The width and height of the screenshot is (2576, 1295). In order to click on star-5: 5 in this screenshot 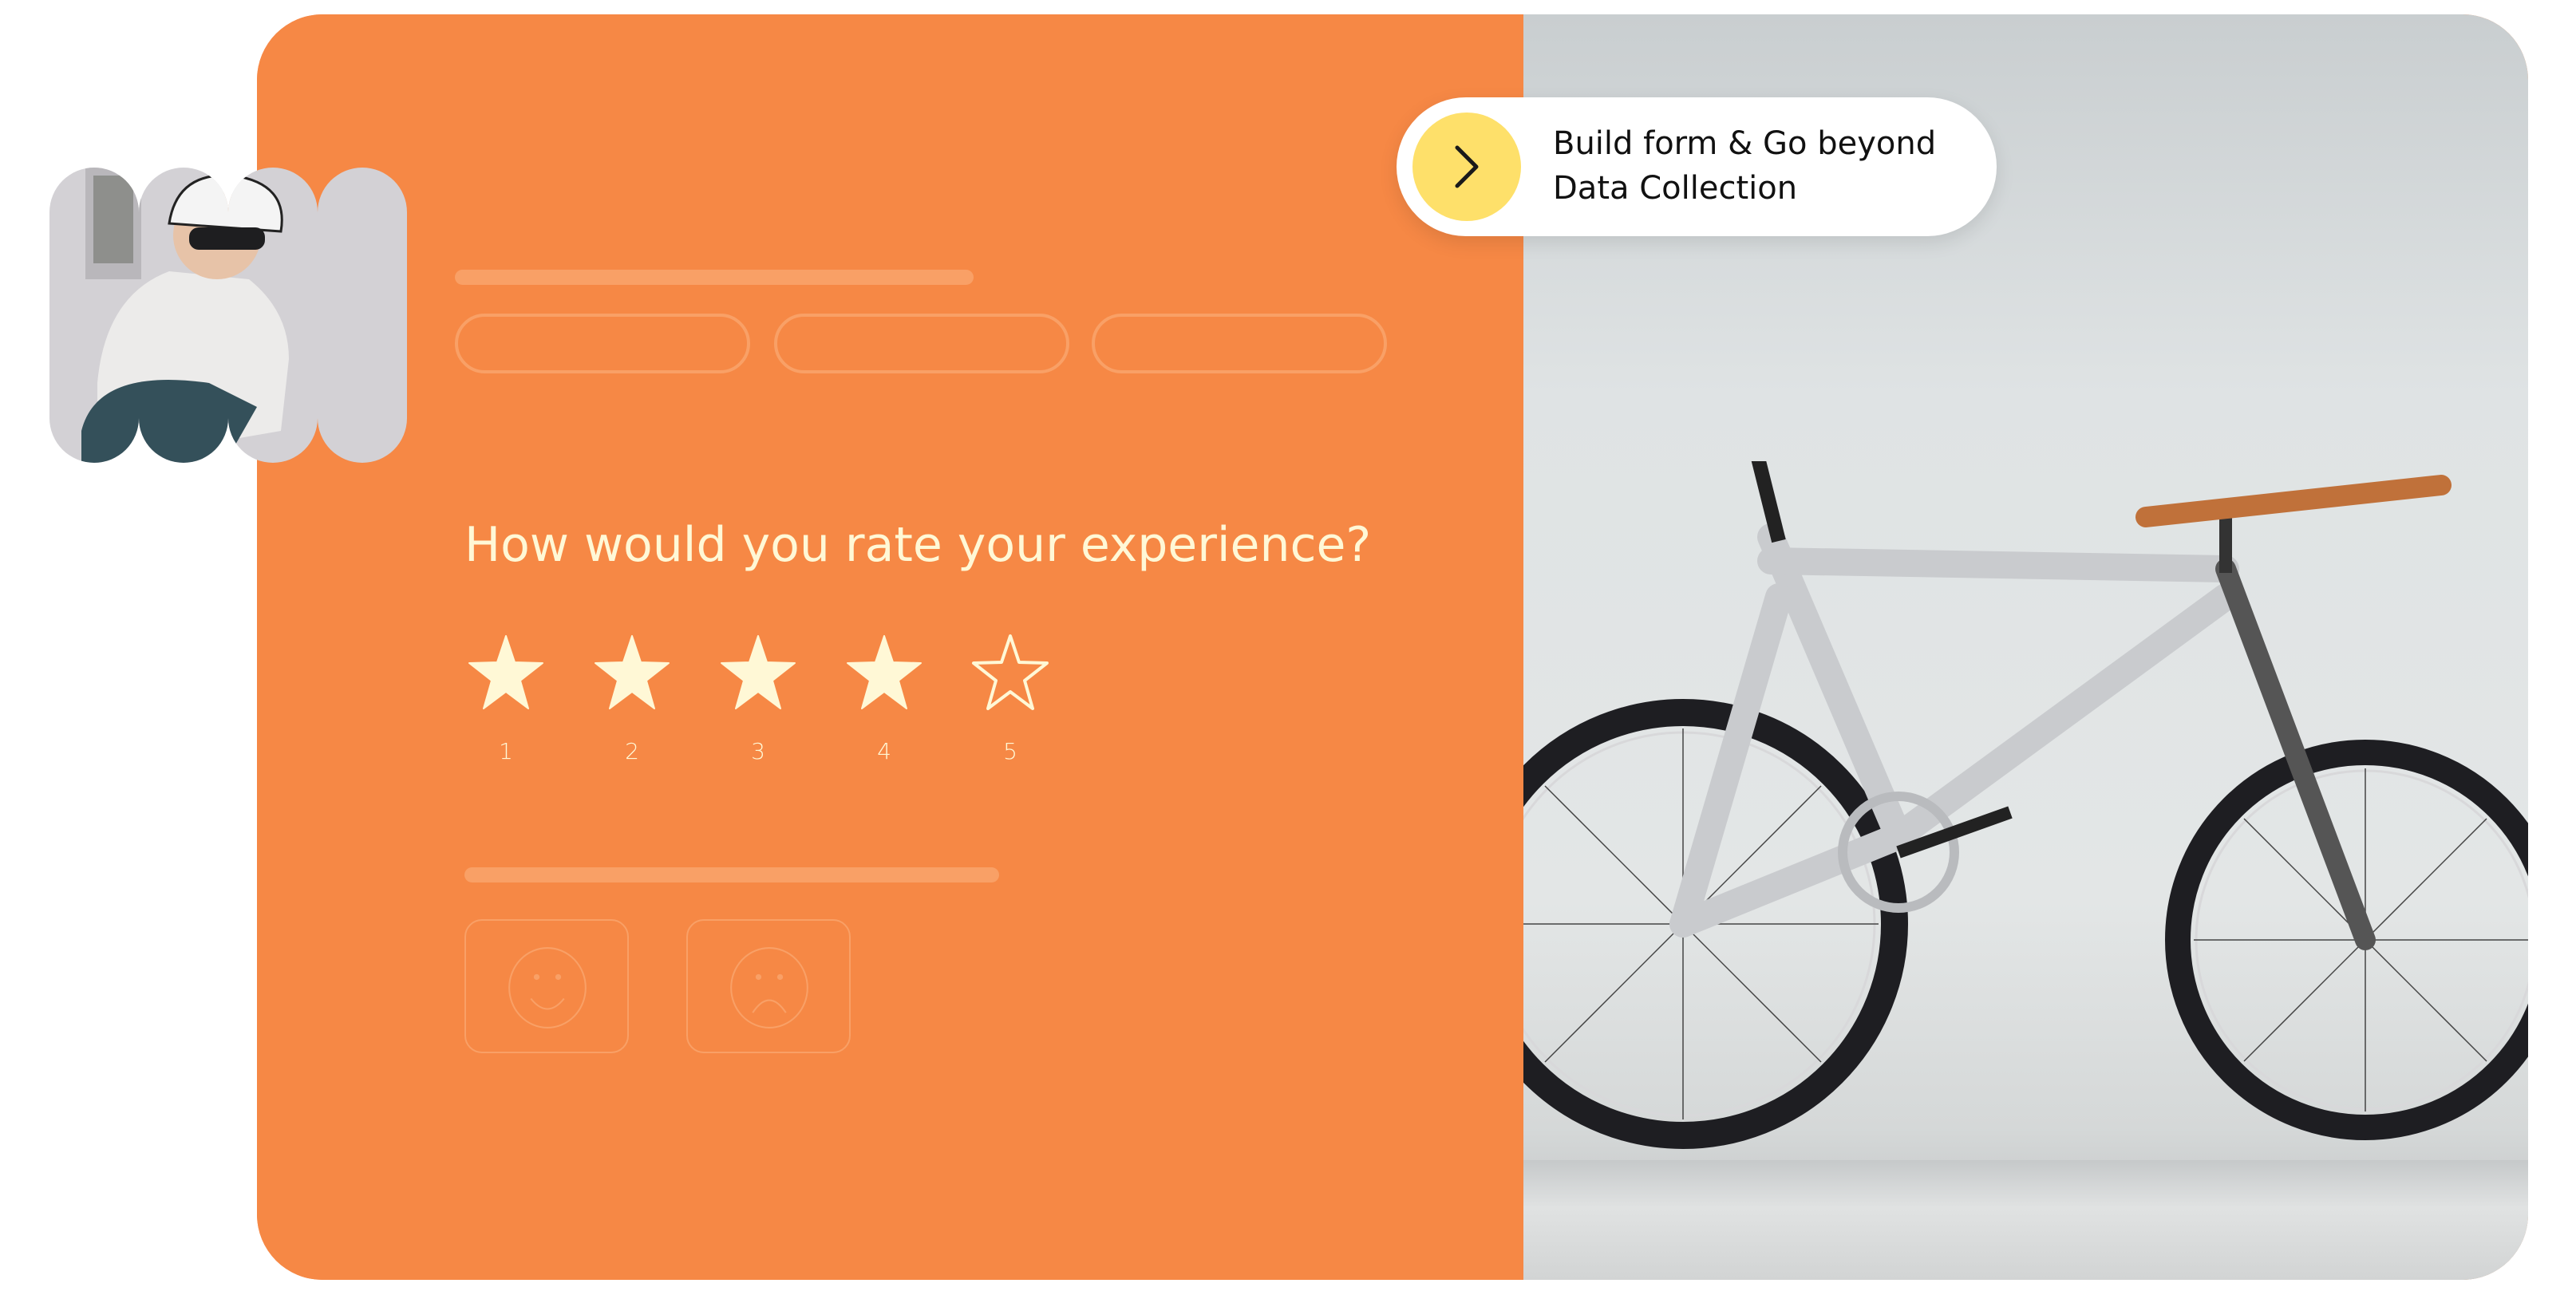, I will do `click(1010, 698)`.